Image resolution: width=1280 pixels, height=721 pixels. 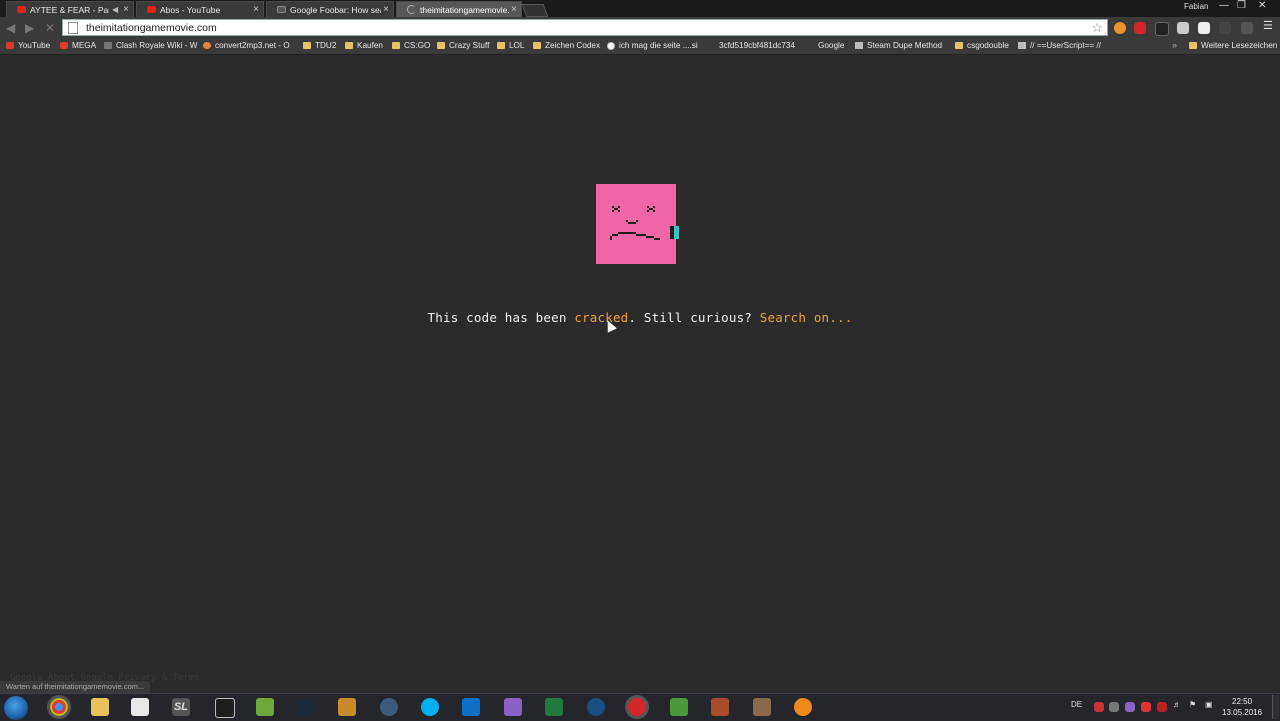 I want to click on teamspeak-taskbar-icon, so click(x=389, y=707).